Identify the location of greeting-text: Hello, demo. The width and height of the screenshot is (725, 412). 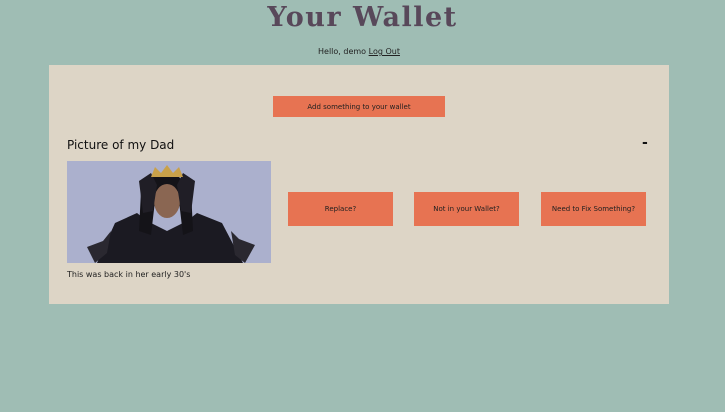
(342, 51).